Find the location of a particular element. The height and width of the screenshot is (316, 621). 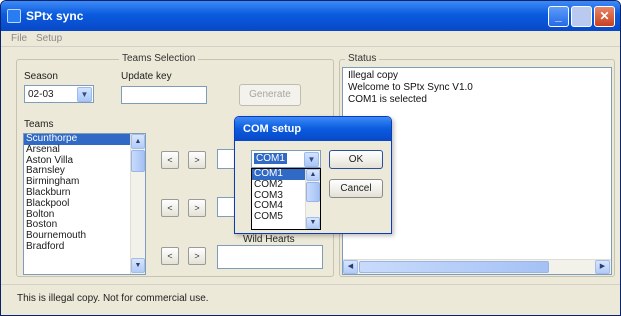

status-line: Illegal copy is located at coordinates (373, 75).